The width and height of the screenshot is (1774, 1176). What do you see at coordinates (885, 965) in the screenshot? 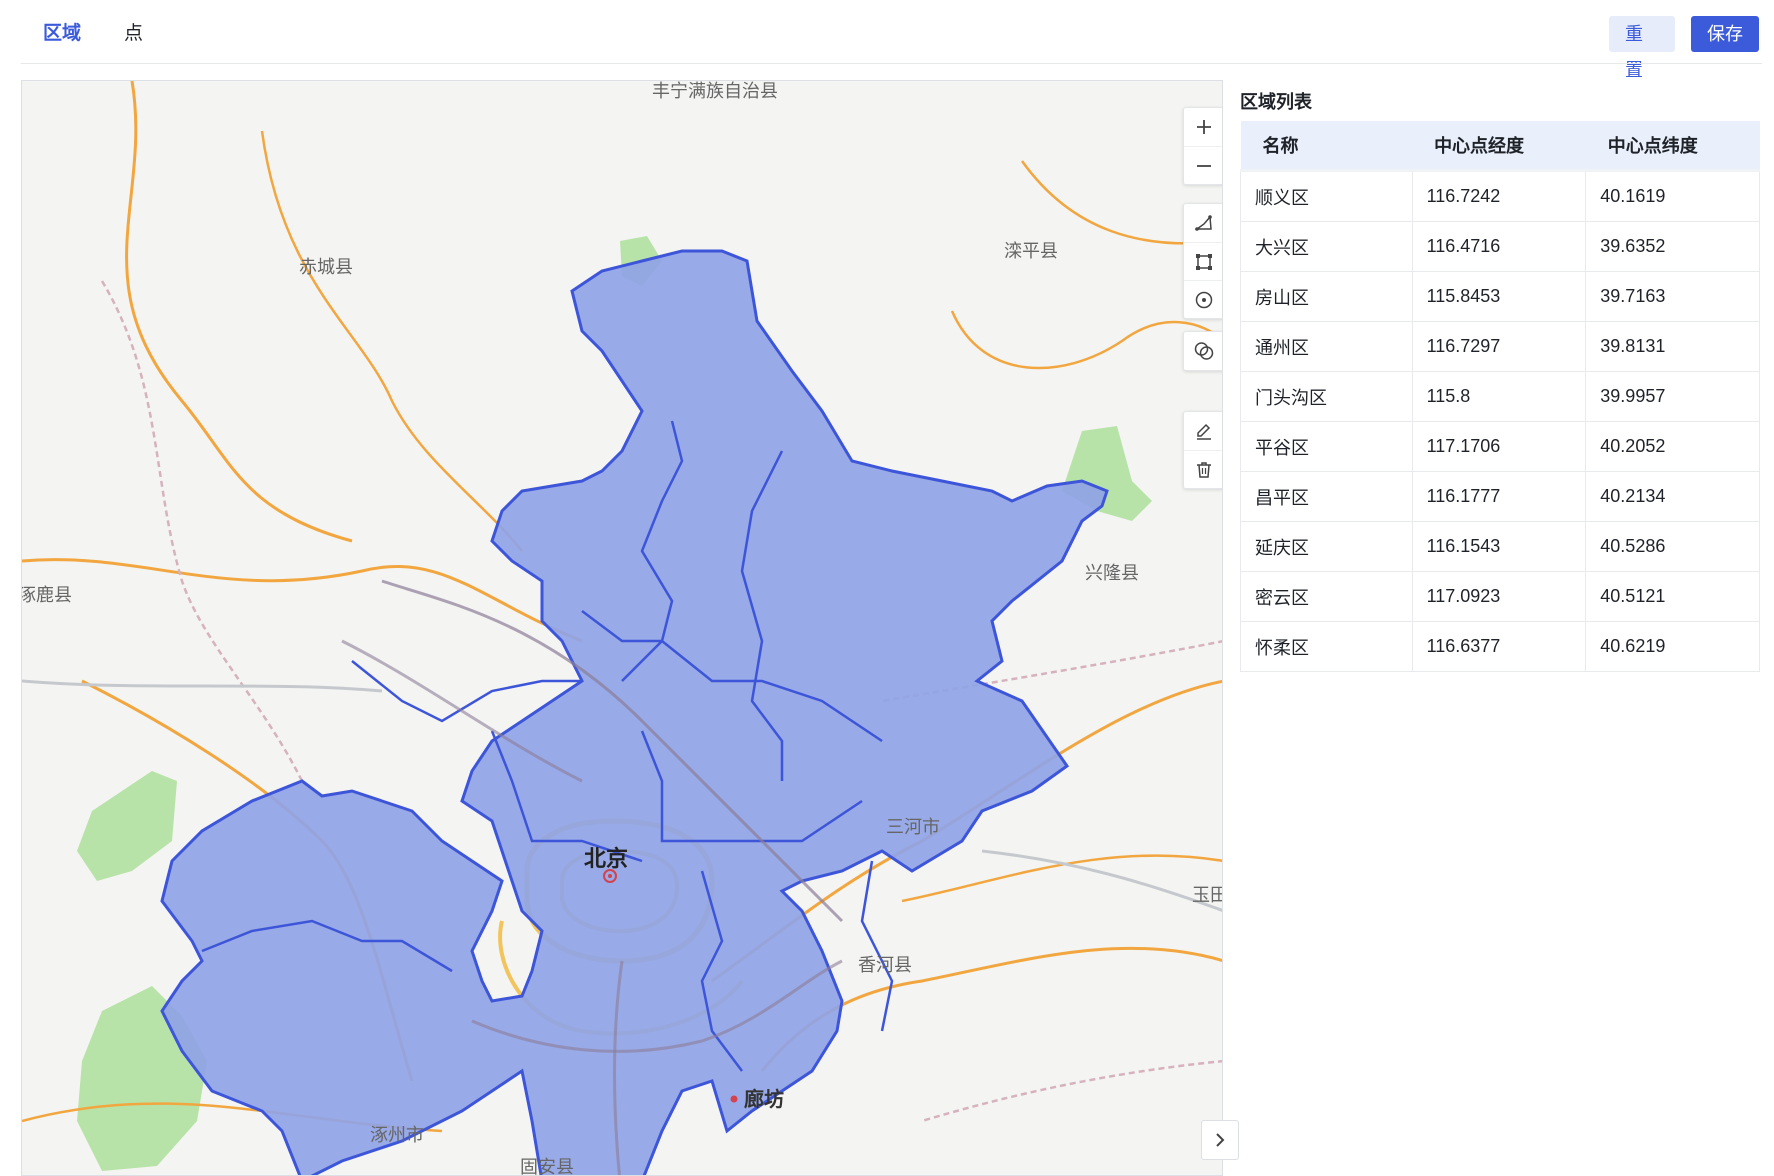
I see `map-label-xianghe: 香河县` at bounding box center [885, 965].